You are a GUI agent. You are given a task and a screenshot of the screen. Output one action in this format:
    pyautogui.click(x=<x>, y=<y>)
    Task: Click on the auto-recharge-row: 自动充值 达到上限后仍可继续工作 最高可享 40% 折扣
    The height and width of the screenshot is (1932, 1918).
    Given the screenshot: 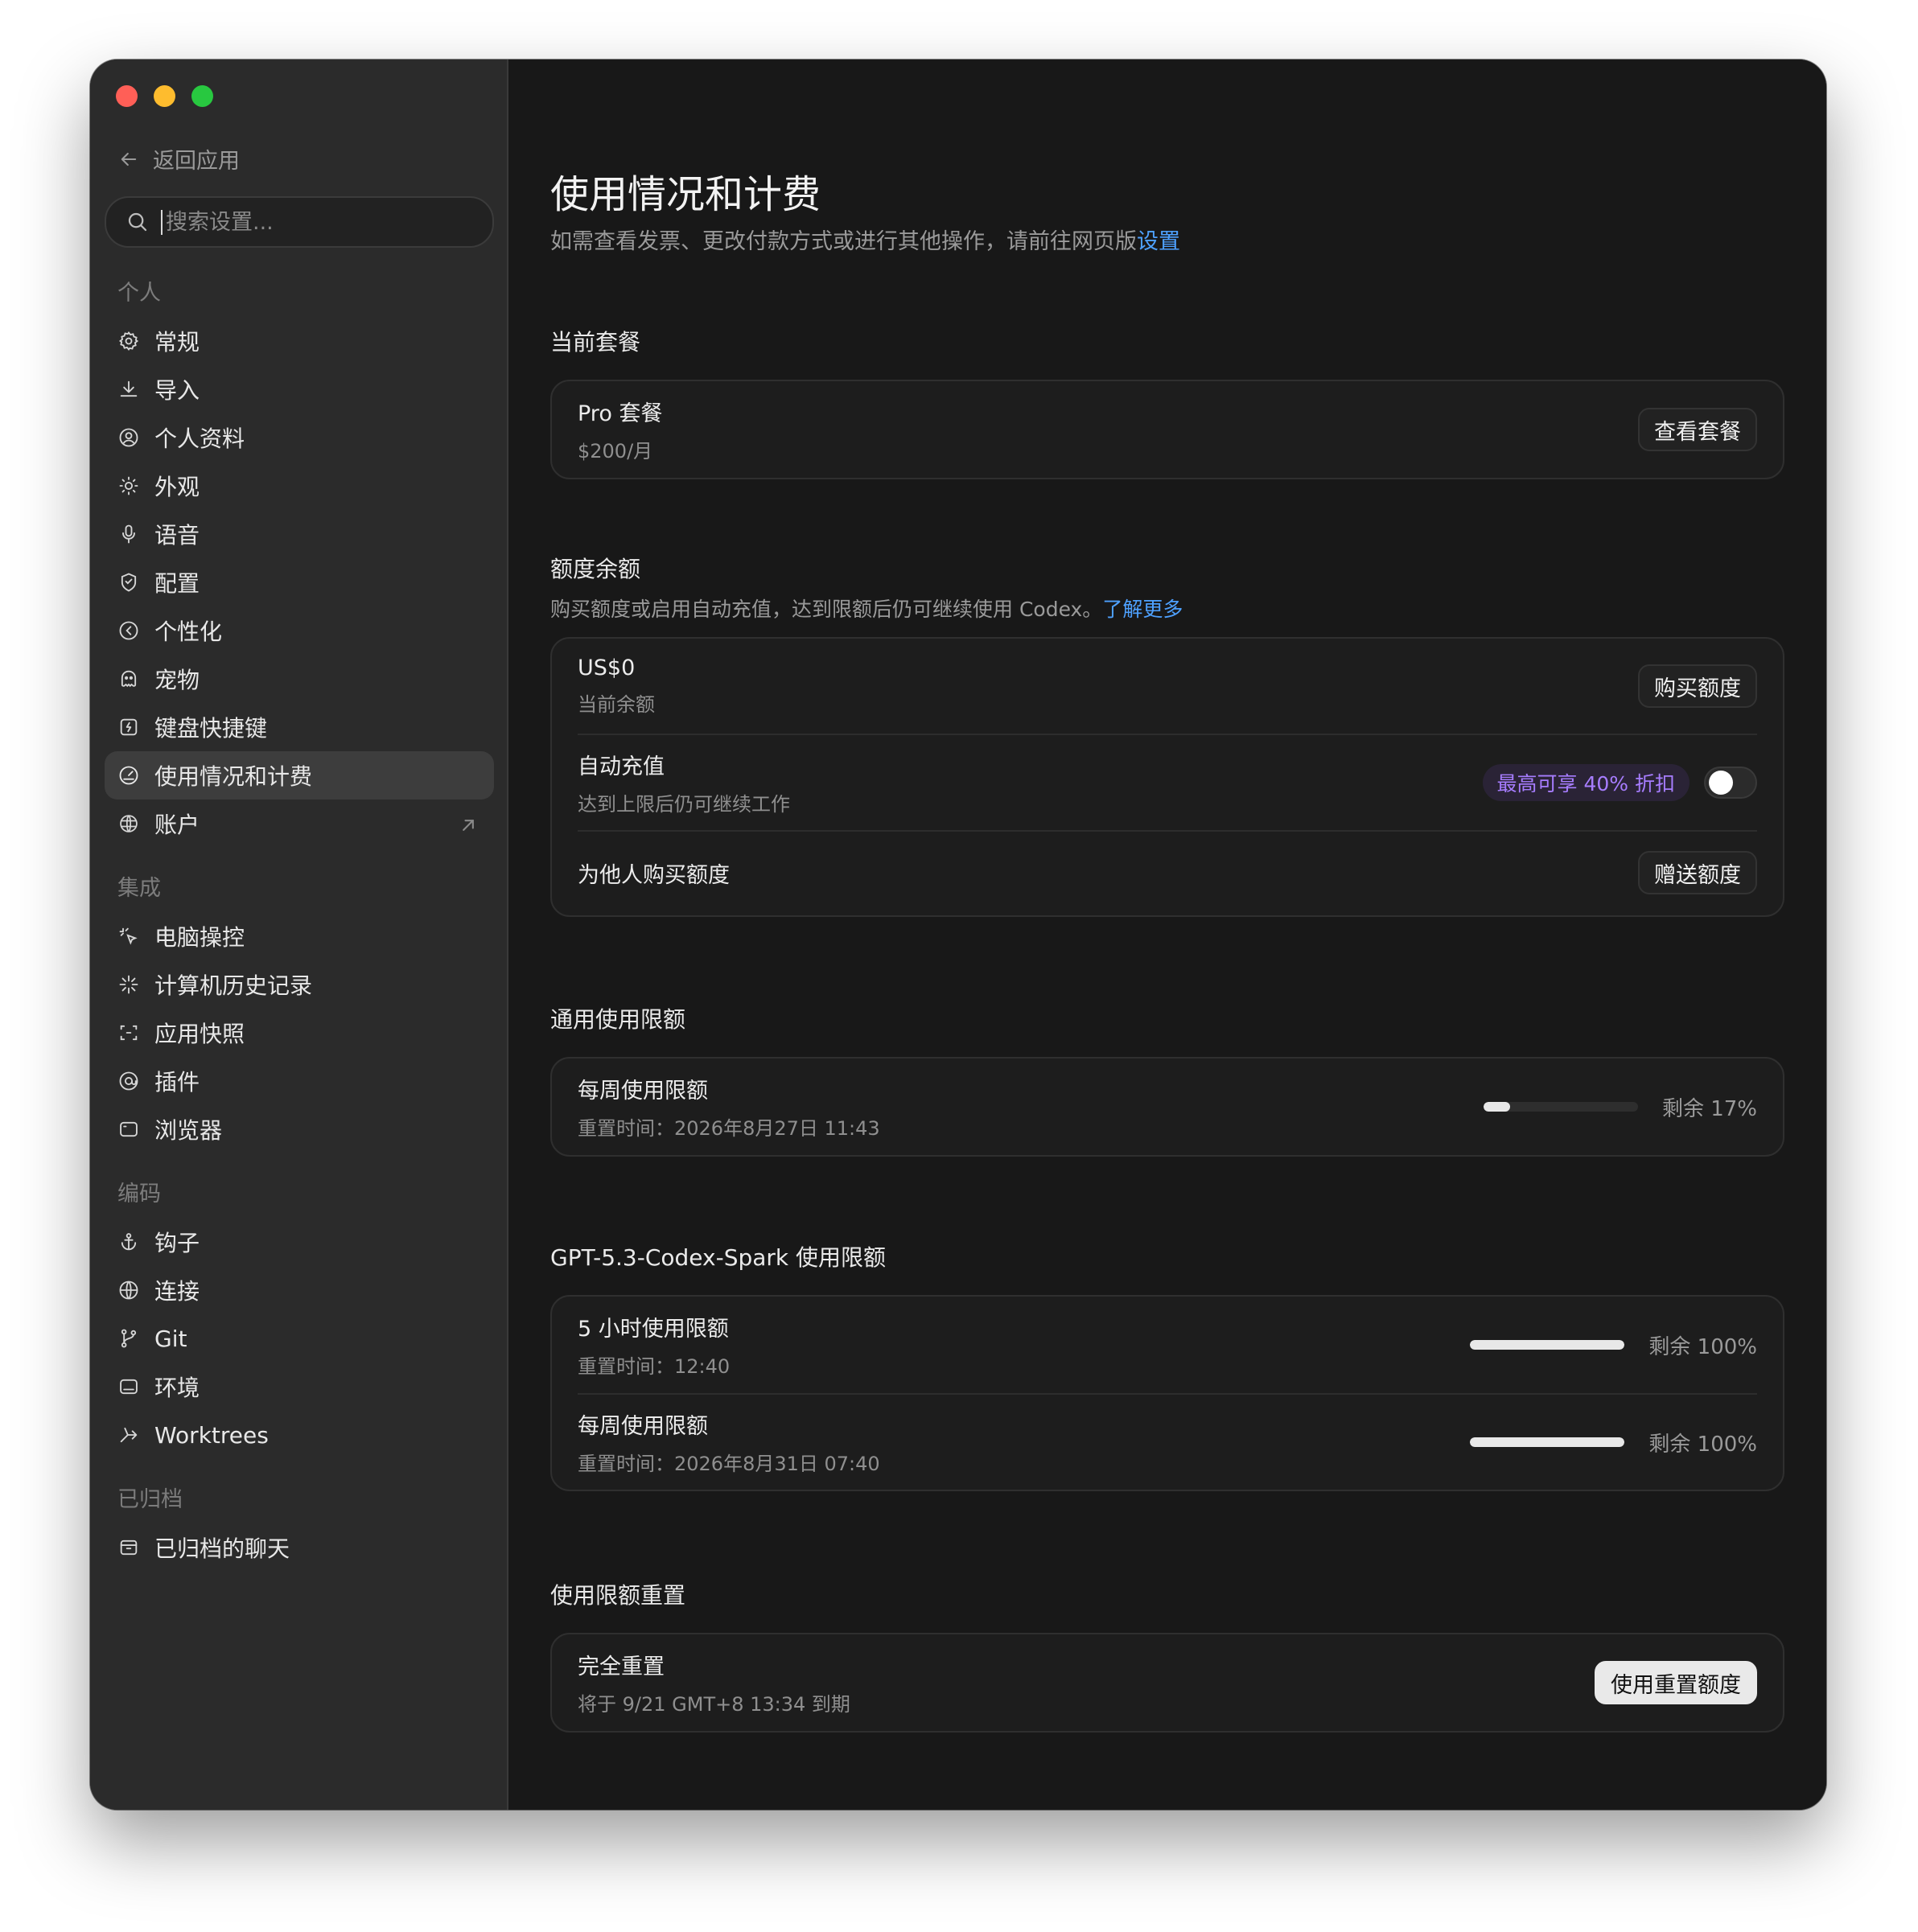 What is the action you would take?
    pyautogui.click(x=1168, y=782)
    